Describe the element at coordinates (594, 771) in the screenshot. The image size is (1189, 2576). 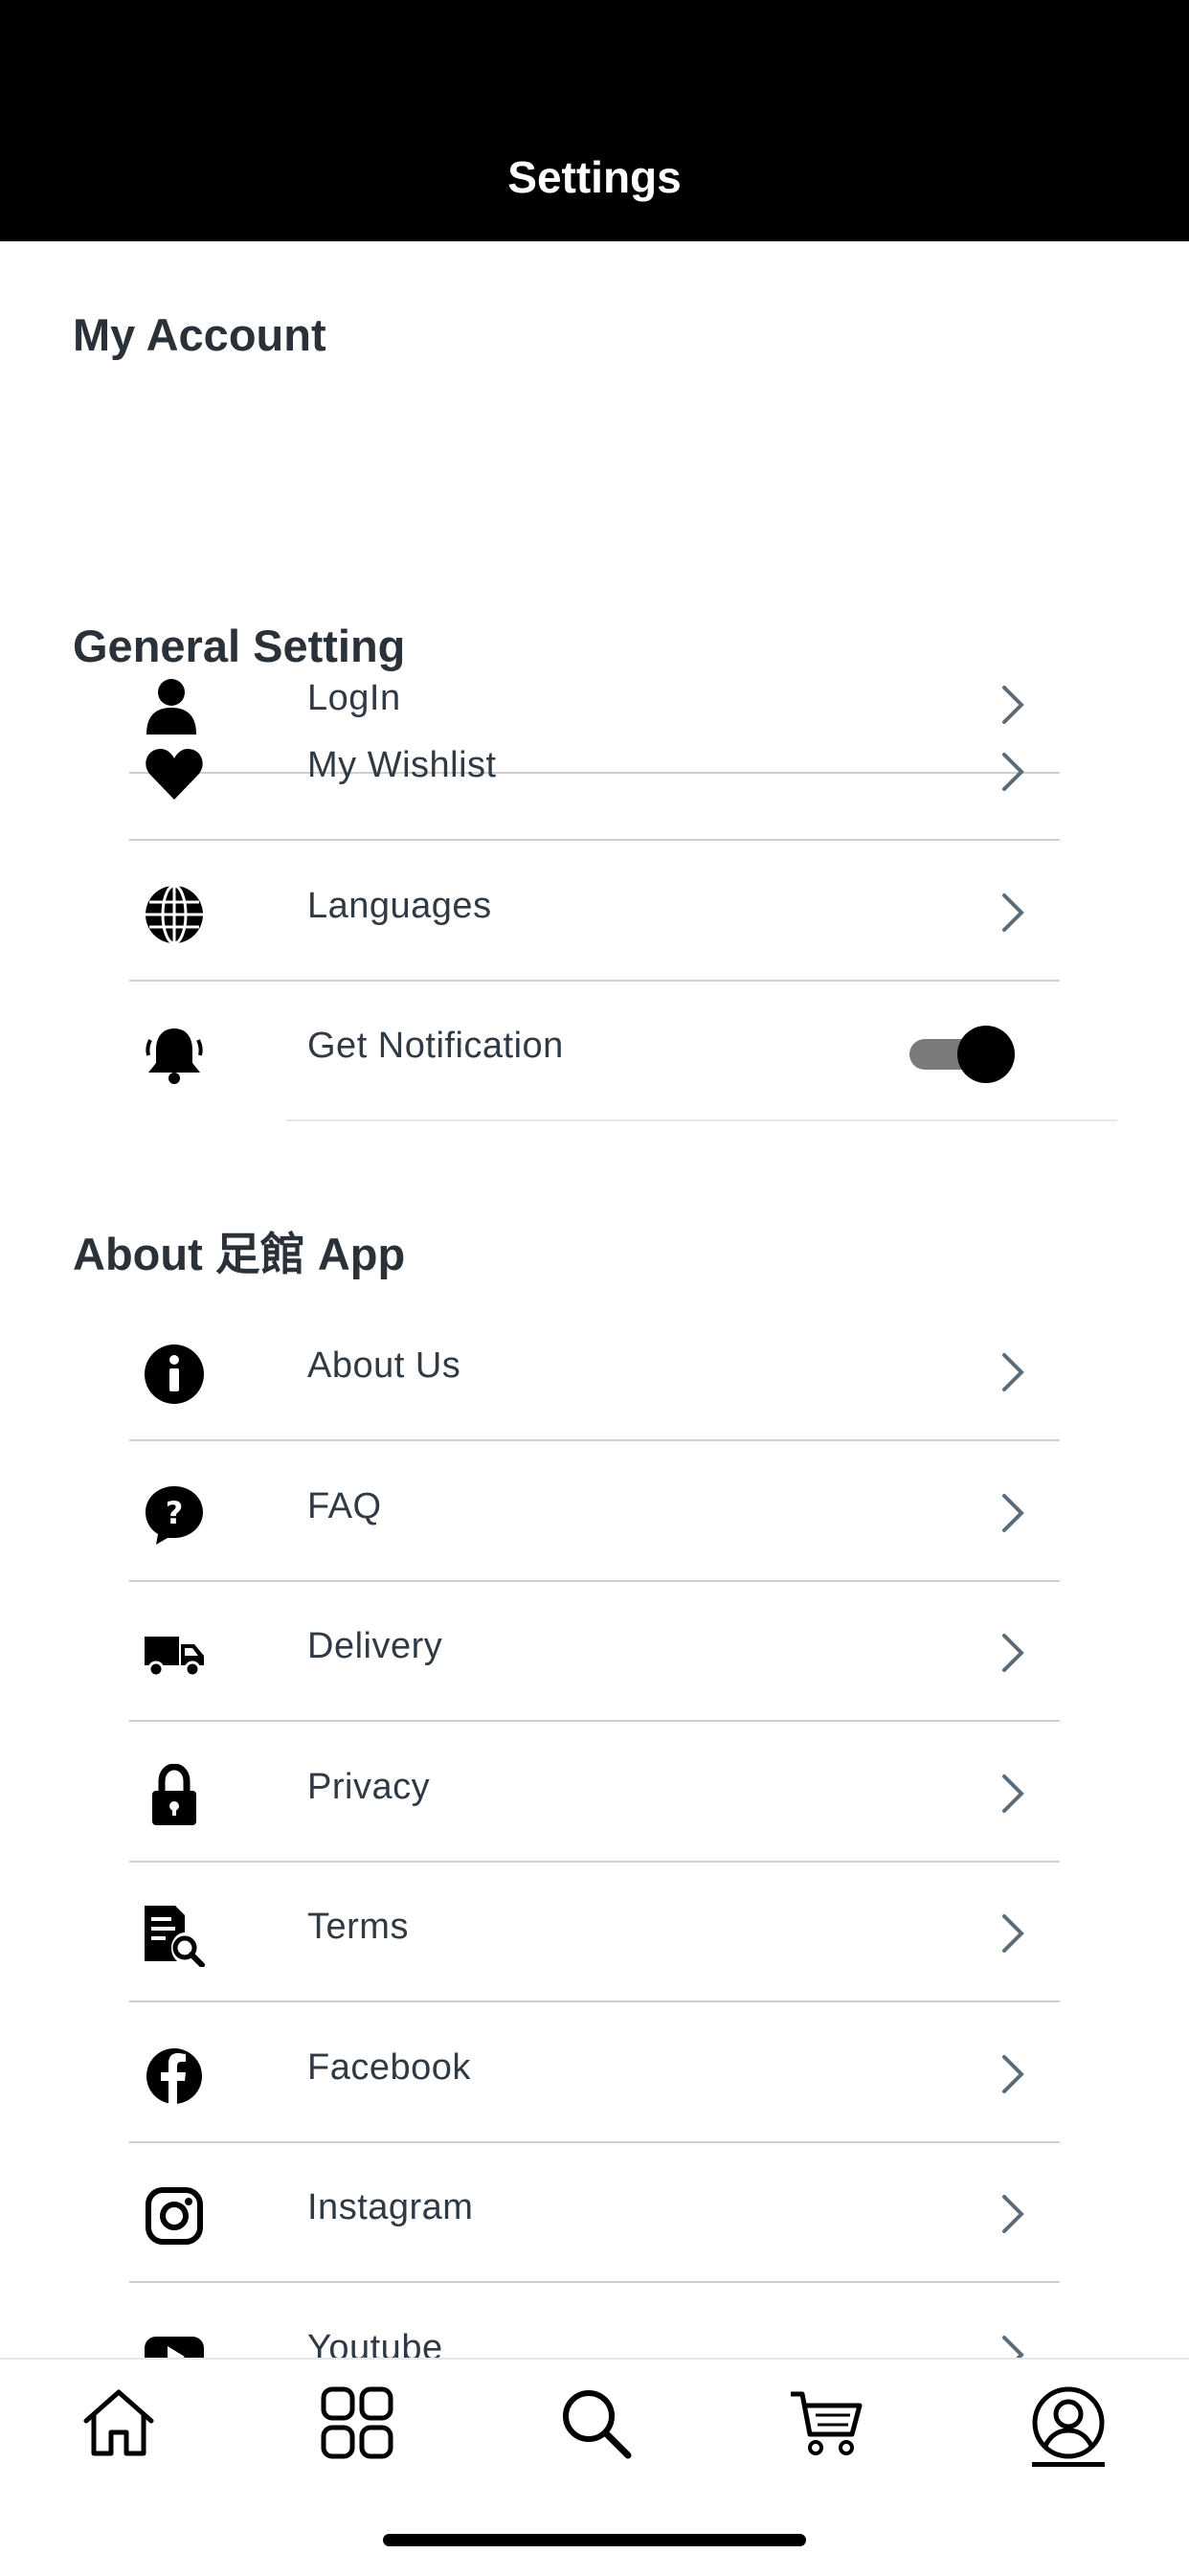
I see `settings-item-wishlist: My Wishlist` at that location.